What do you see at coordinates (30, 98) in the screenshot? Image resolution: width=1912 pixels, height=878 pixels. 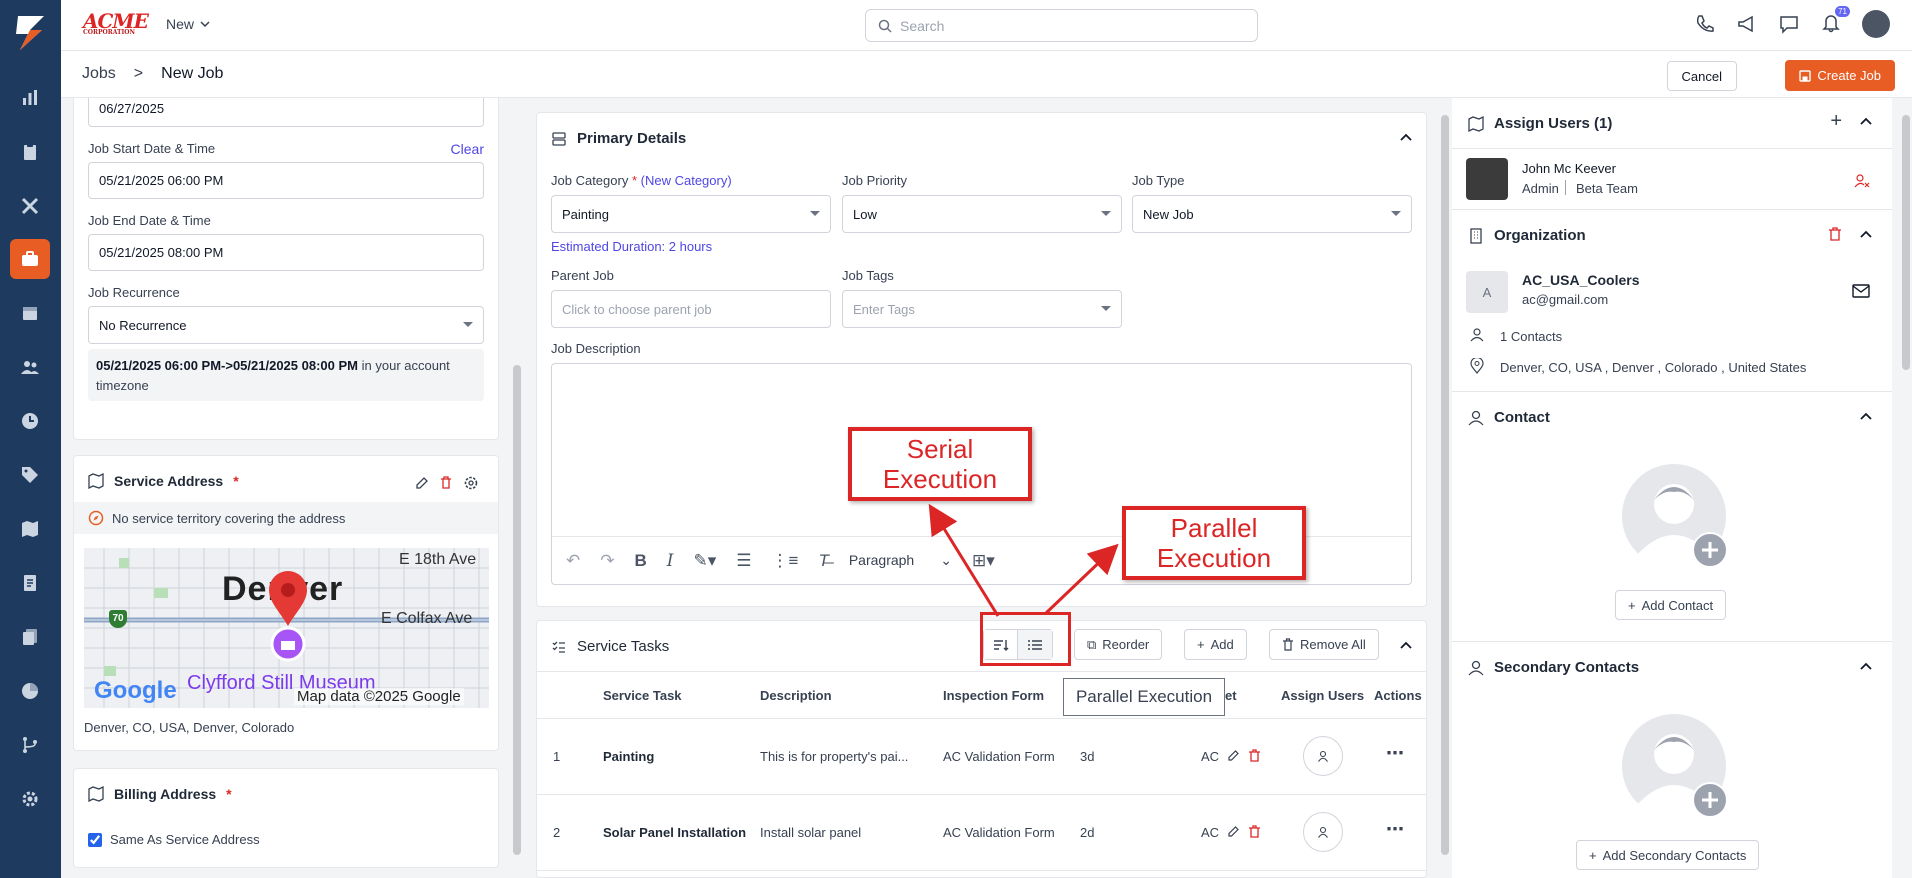 I see `reports-icon` at bounding box center [30, 98].